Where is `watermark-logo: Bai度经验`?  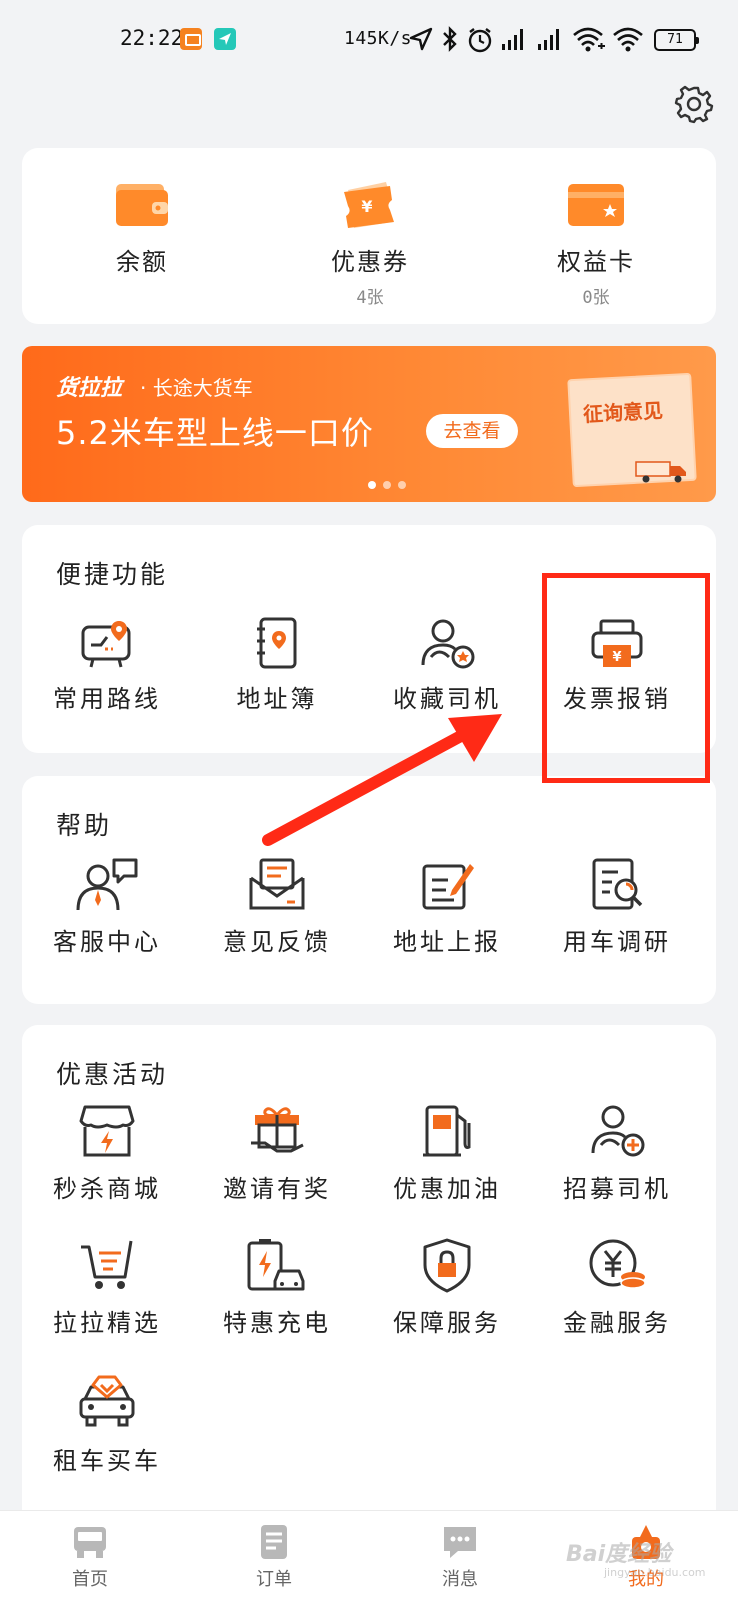
watermark-logo: Bai度经验 is located at coordinates (619, 1554).